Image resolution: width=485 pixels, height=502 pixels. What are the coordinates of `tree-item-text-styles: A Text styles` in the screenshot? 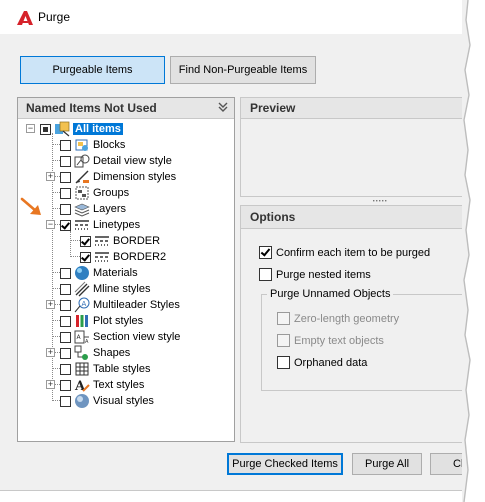 It's located at (102, 385).